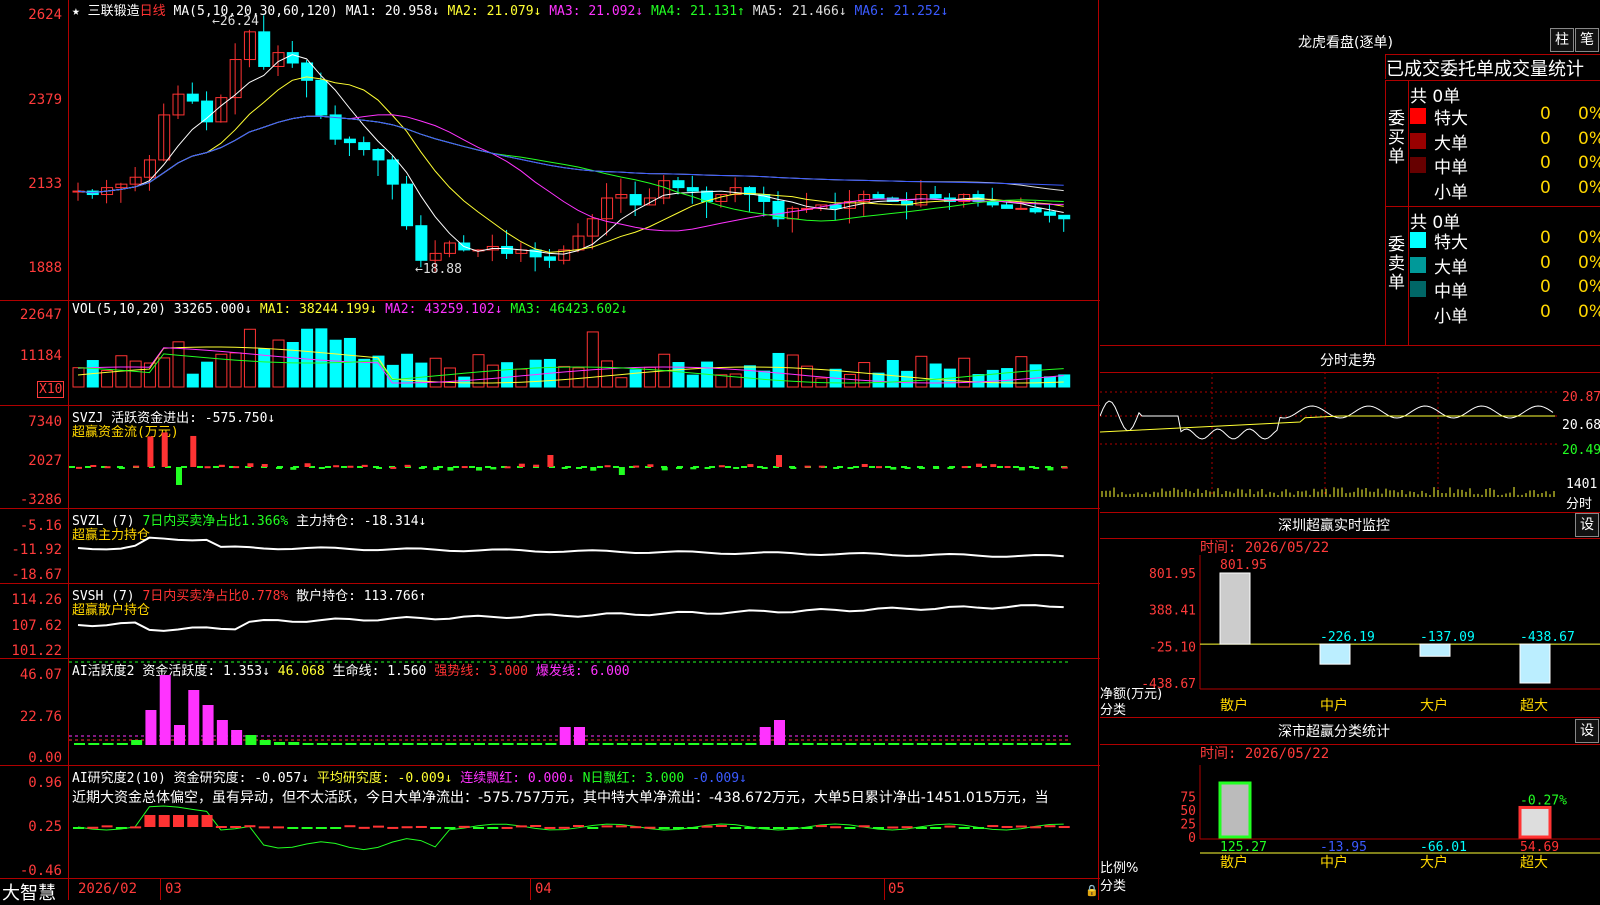 The width and height of the screenshot is (1600, 905). What do you see at coordinates (1451, 267) in the screenshot?
I see `sell-label: 大单` at bounding box center [1451, 267].